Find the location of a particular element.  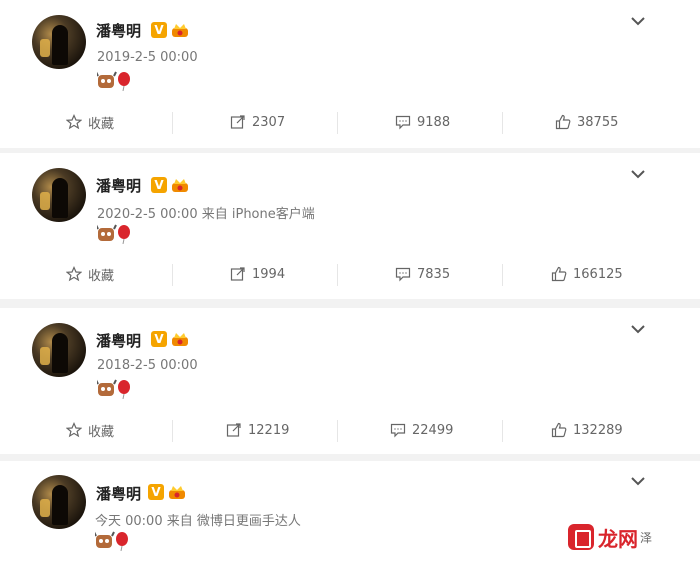

brand-logo-icon is located at coordinates (581, 537).